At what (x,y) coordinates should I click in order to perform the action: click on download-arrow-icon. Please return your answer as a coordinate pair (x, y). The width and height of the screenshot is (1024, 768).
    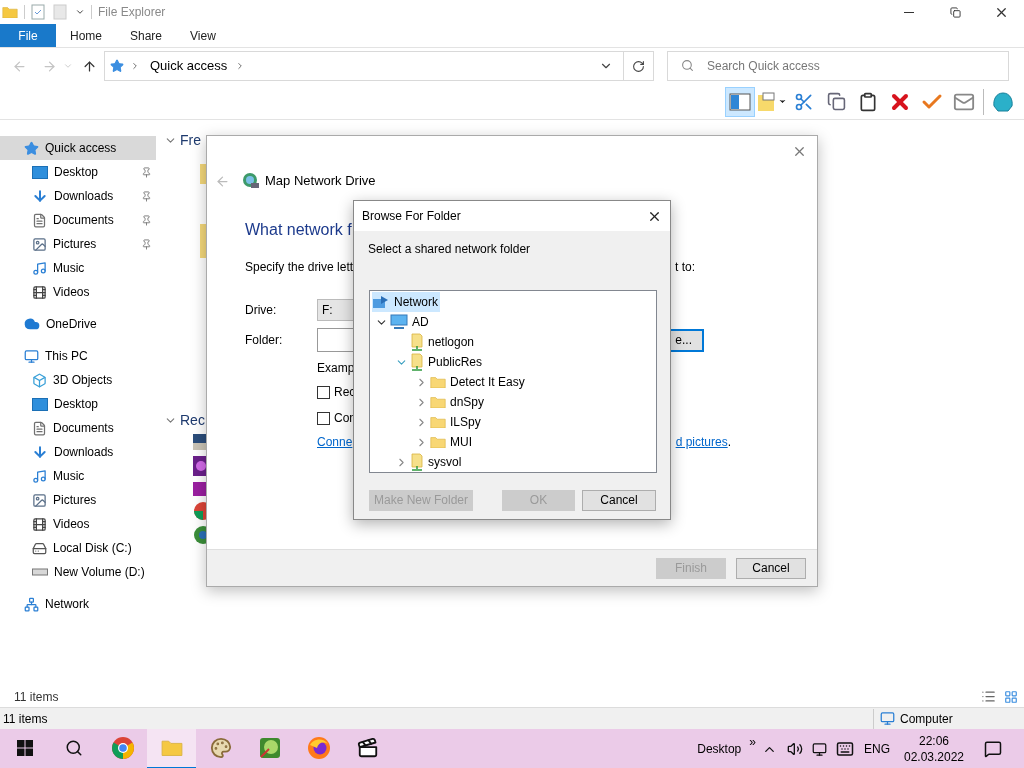
    Looking at the image, I should click on (40, 452).